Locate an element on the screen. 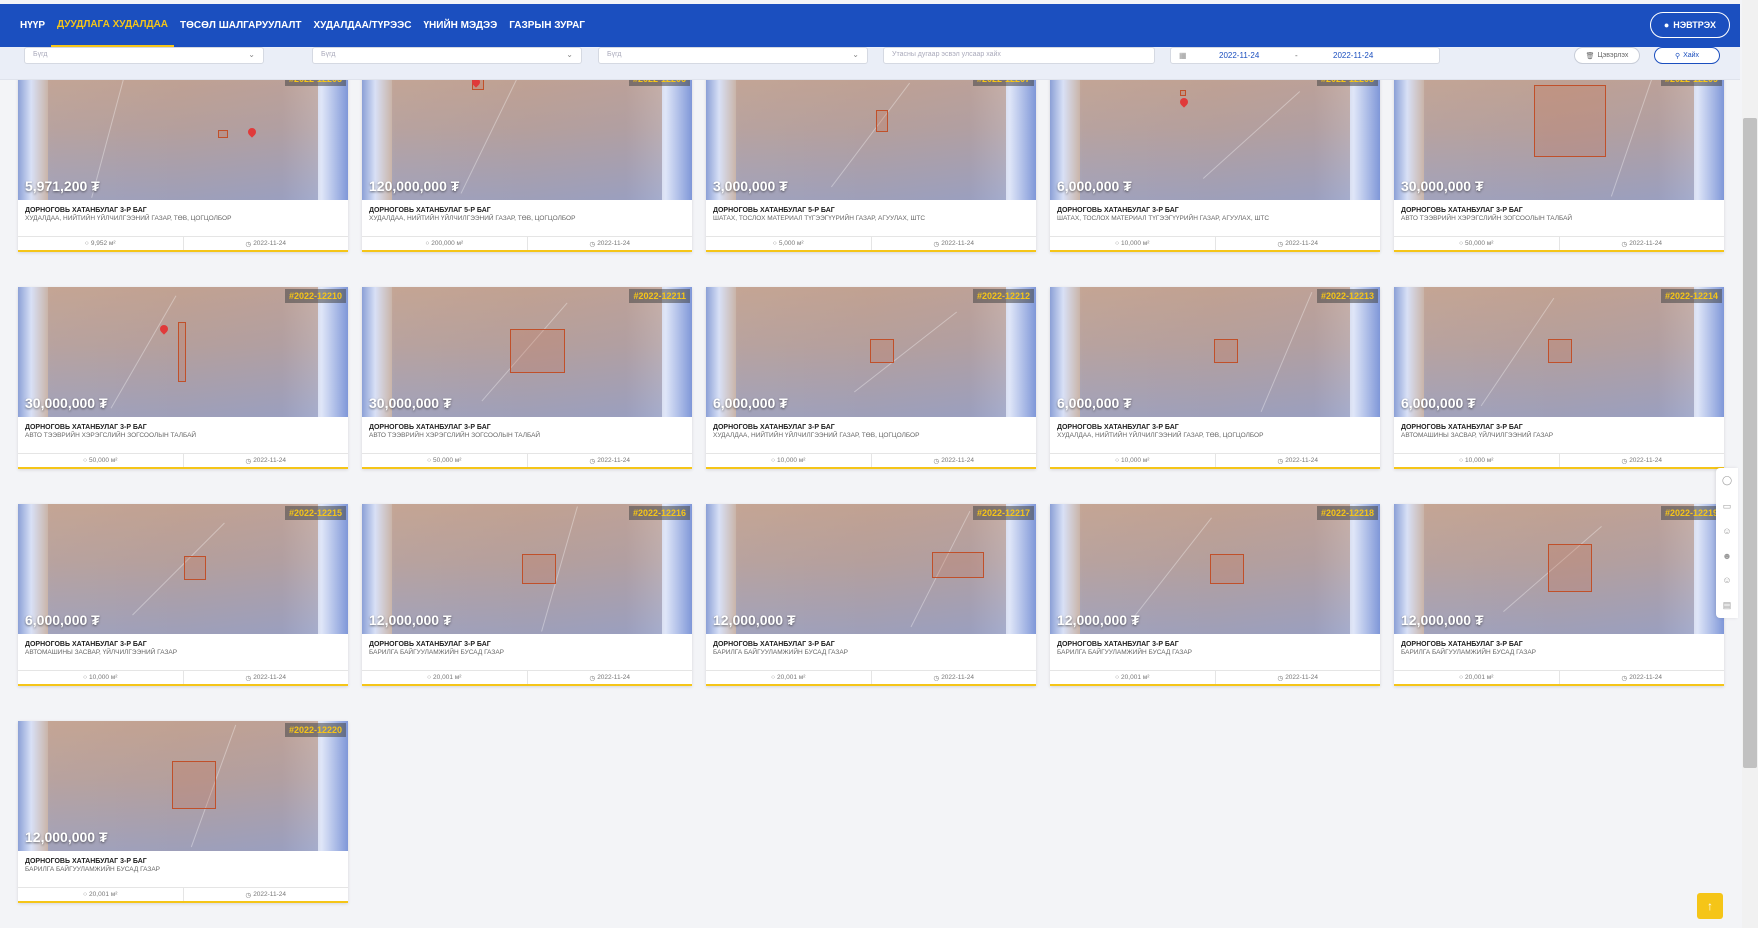 This screenshot has height=928, width=1758. listing-area: ○ 9,952 м² is located at coordinates (101, 243).